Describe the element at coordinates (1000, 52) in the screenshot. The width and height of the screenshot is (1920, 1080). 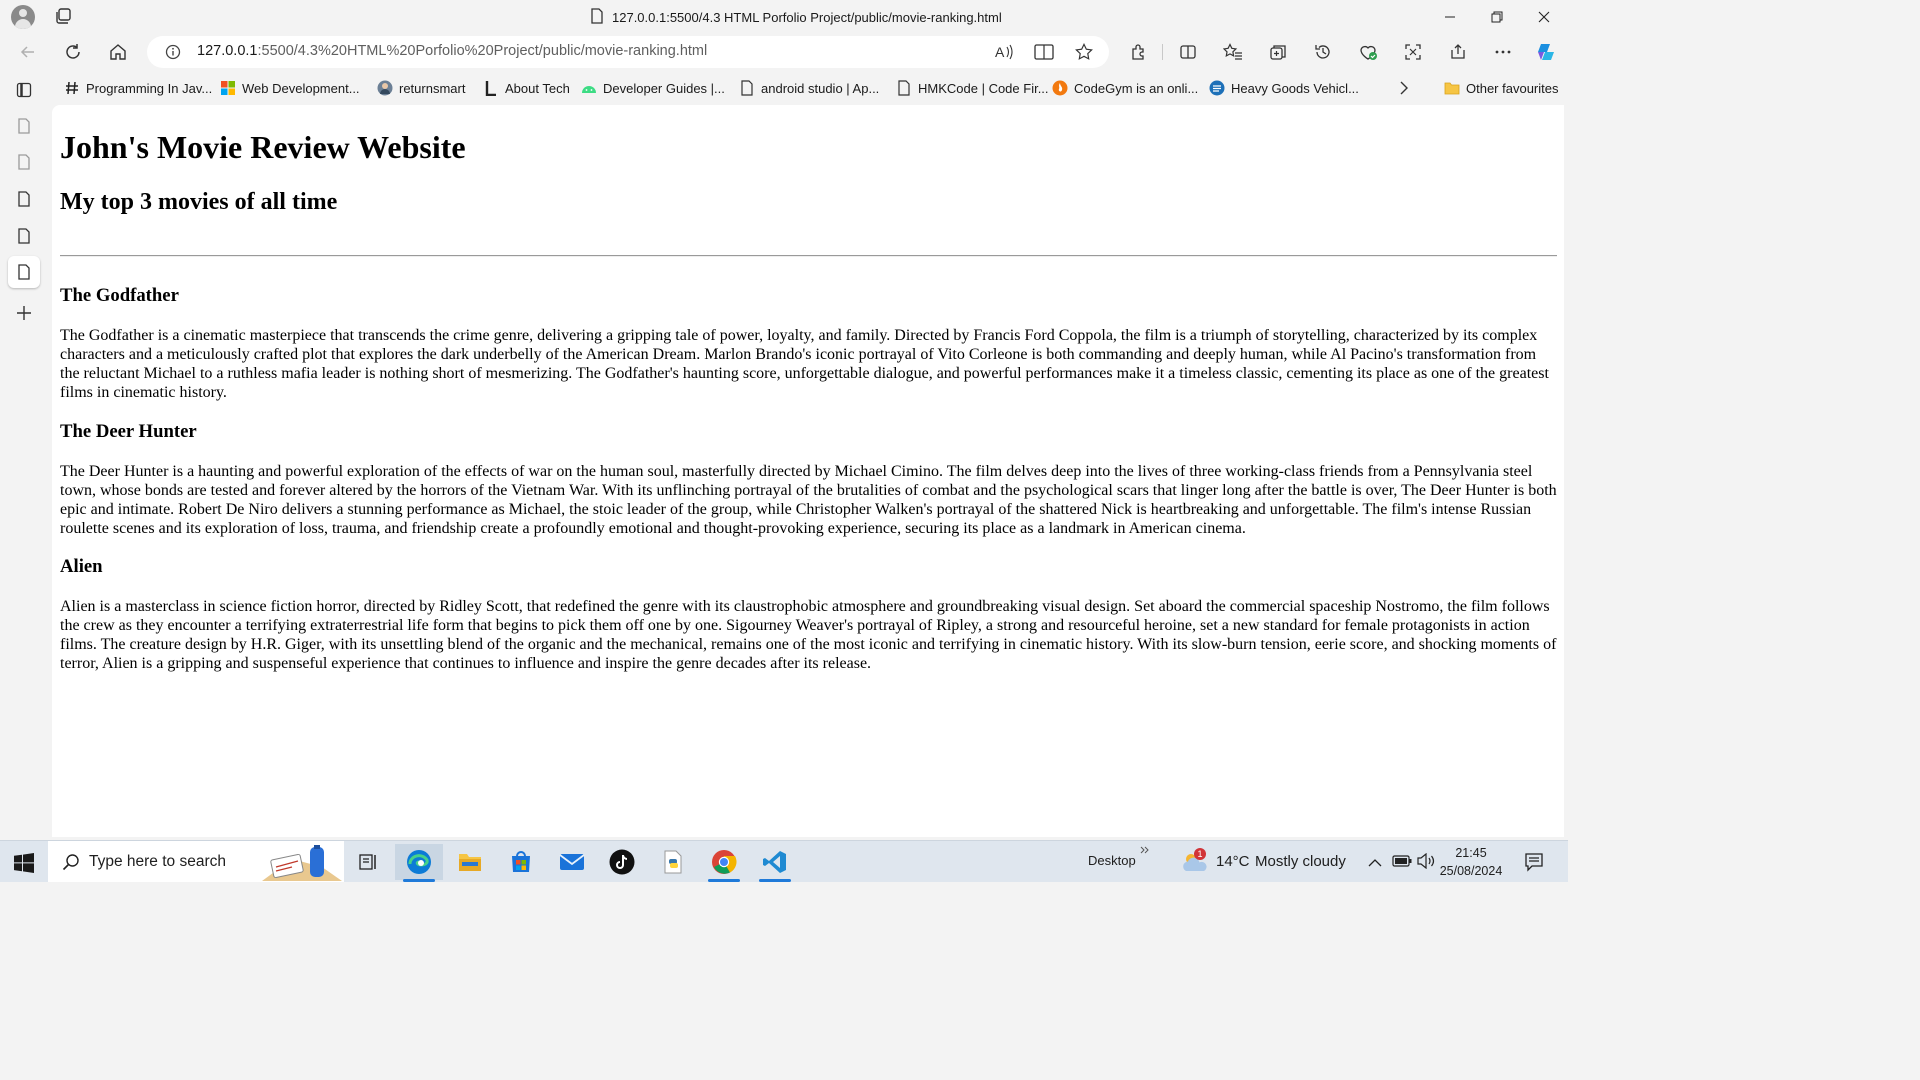
I see `svg-text: A` at that location.